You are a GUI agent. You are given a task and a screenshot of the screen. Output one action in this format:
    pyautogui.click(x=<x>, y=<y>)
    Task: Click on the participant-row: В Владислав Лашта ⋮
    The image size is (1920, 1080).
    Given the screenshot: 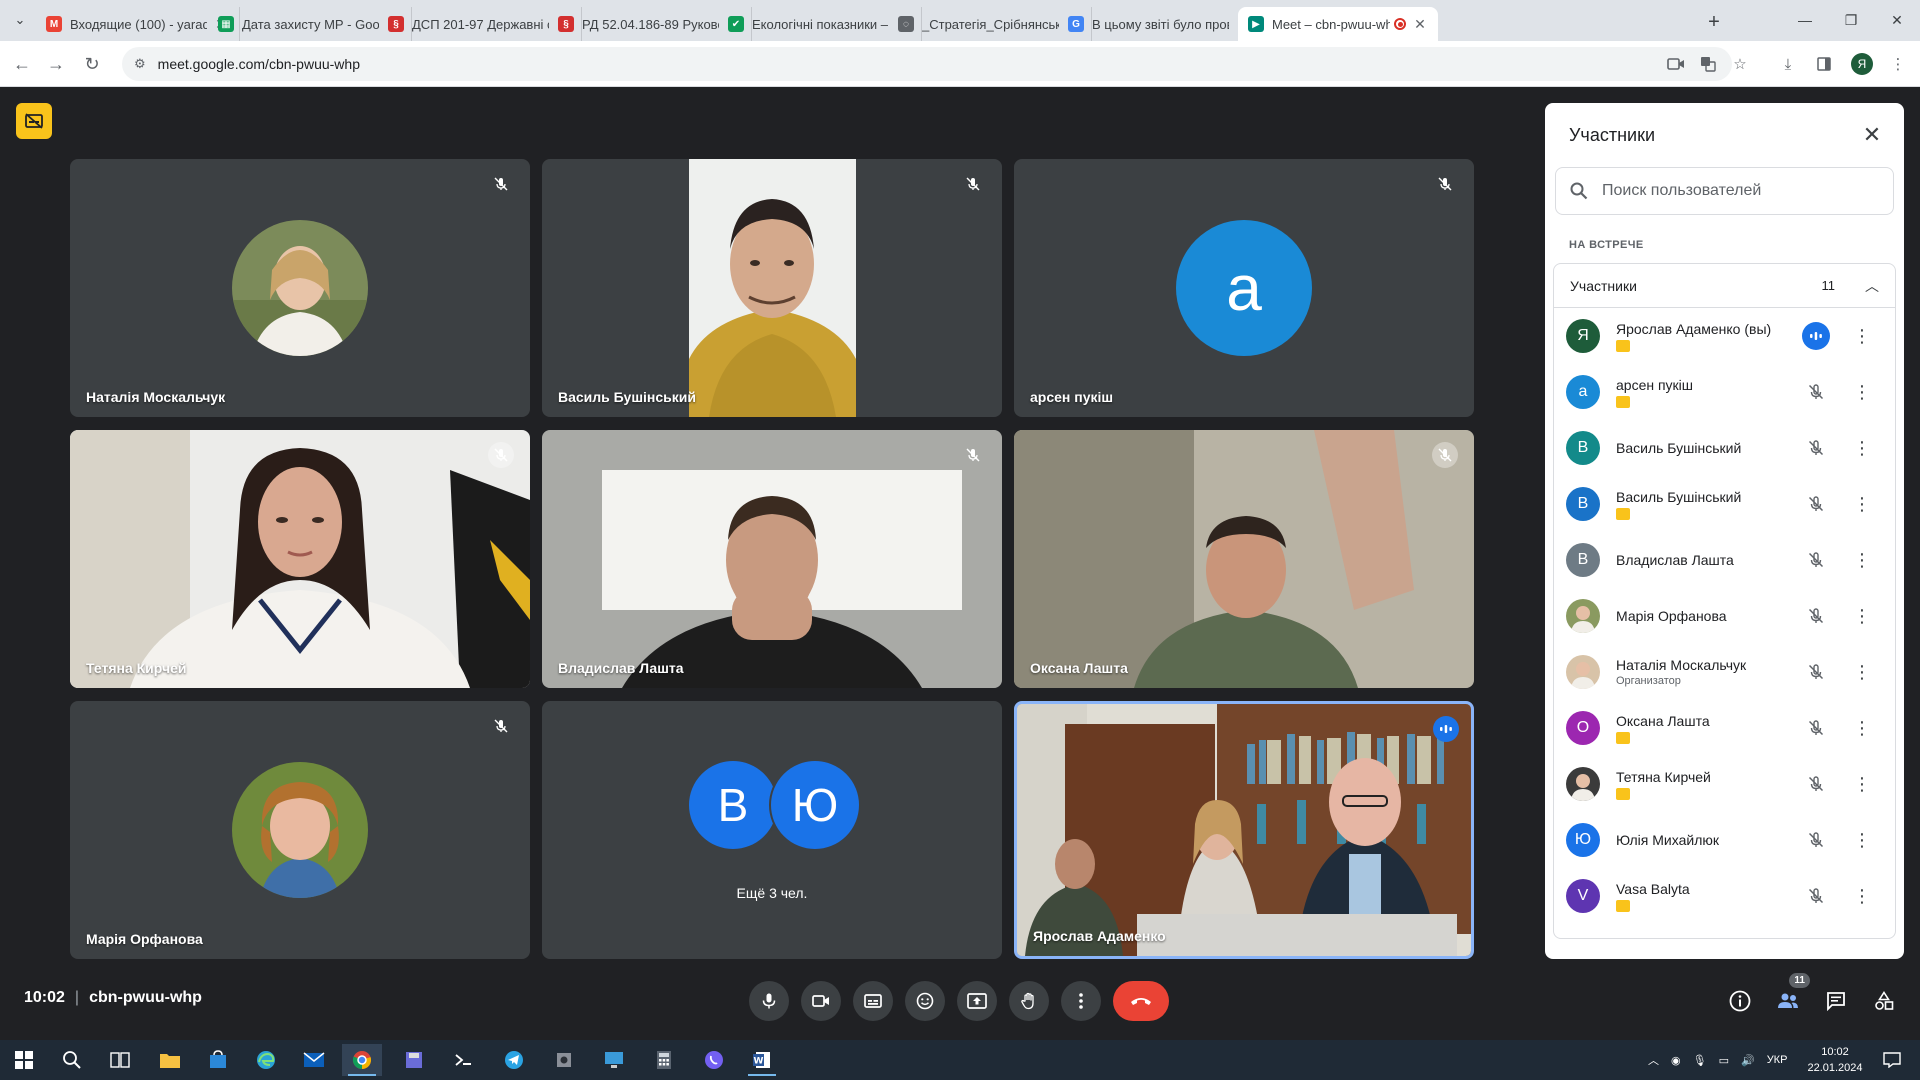 What is the action you would take?
    pyautogui.click(x=1724, y=560)
    